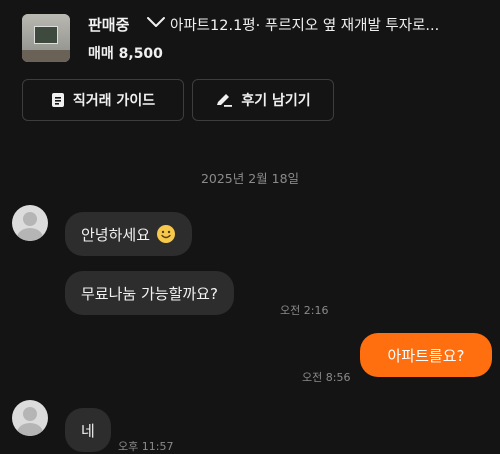  I want to click on write-review-label: 후기 남기기, so click(276, 101).